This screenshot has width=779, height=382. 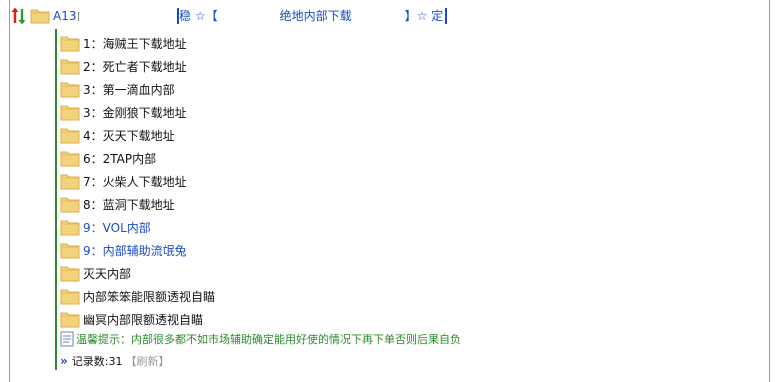 I want to click on root-title: 稳 ☆【 绝地内部下载 】☆ 定, so click(x=312, y=15).